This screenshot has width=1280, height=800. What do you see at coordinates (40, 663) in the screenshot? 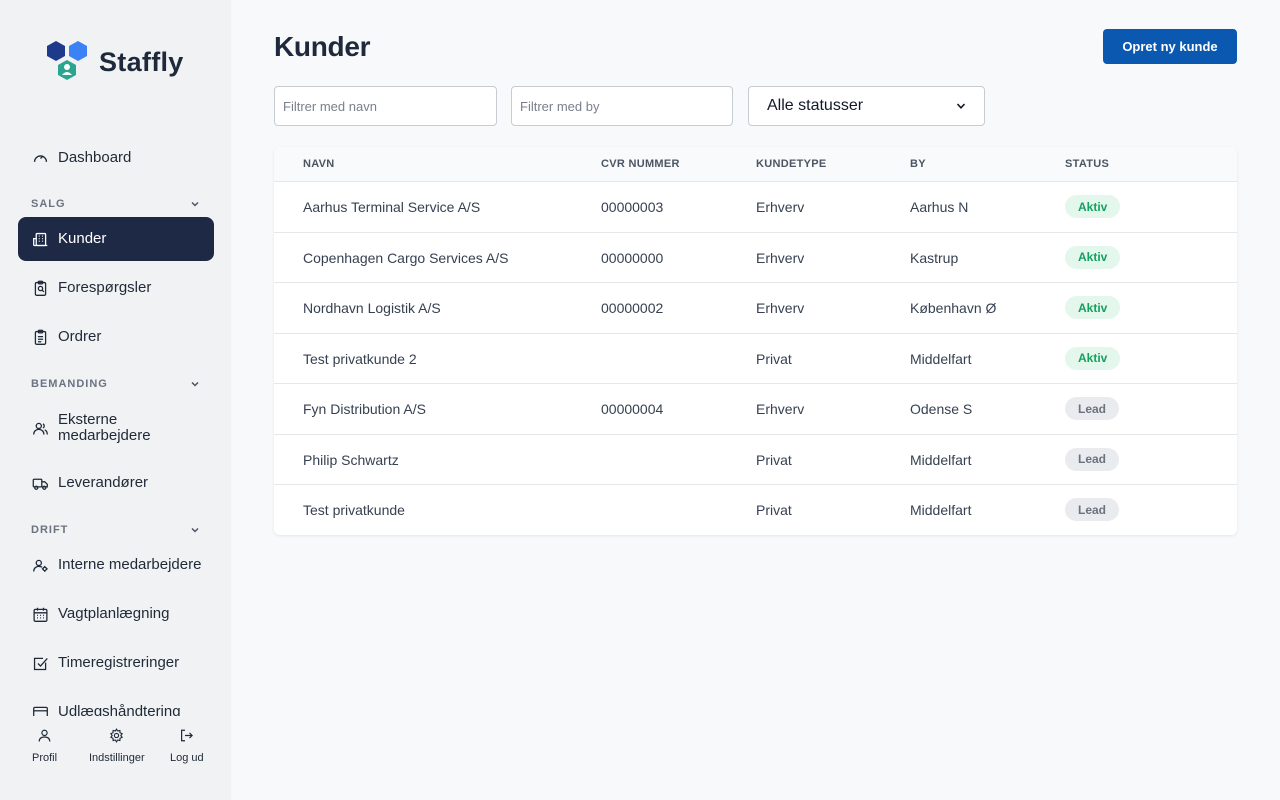
I see `checkbox-icon` at bounding box center [40, 663].